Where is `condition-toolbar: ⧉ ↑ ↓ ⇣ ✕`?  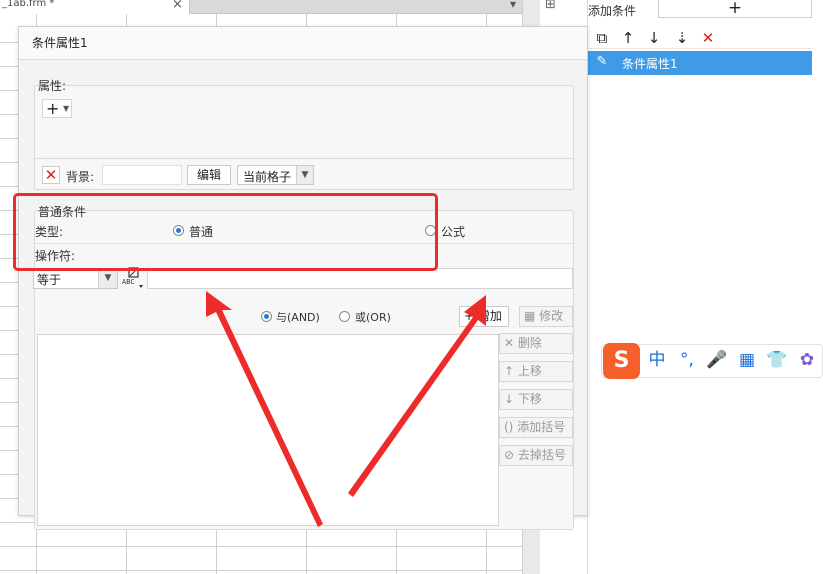 condition-toolbar: ⧉ ↑ ↓ ⇣ ✕ is located at coordinates (700, 38).